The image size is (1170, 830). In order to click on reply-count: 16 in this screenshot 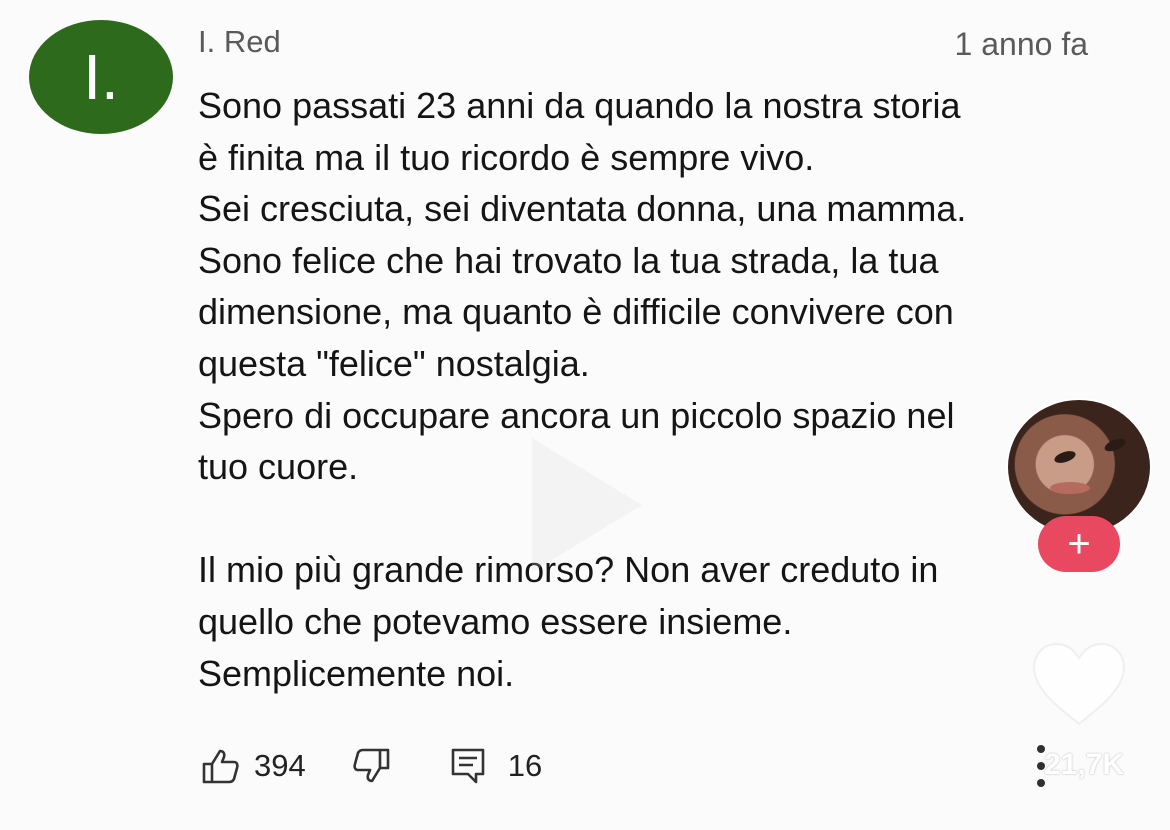, I will do `click(525, 765)`.